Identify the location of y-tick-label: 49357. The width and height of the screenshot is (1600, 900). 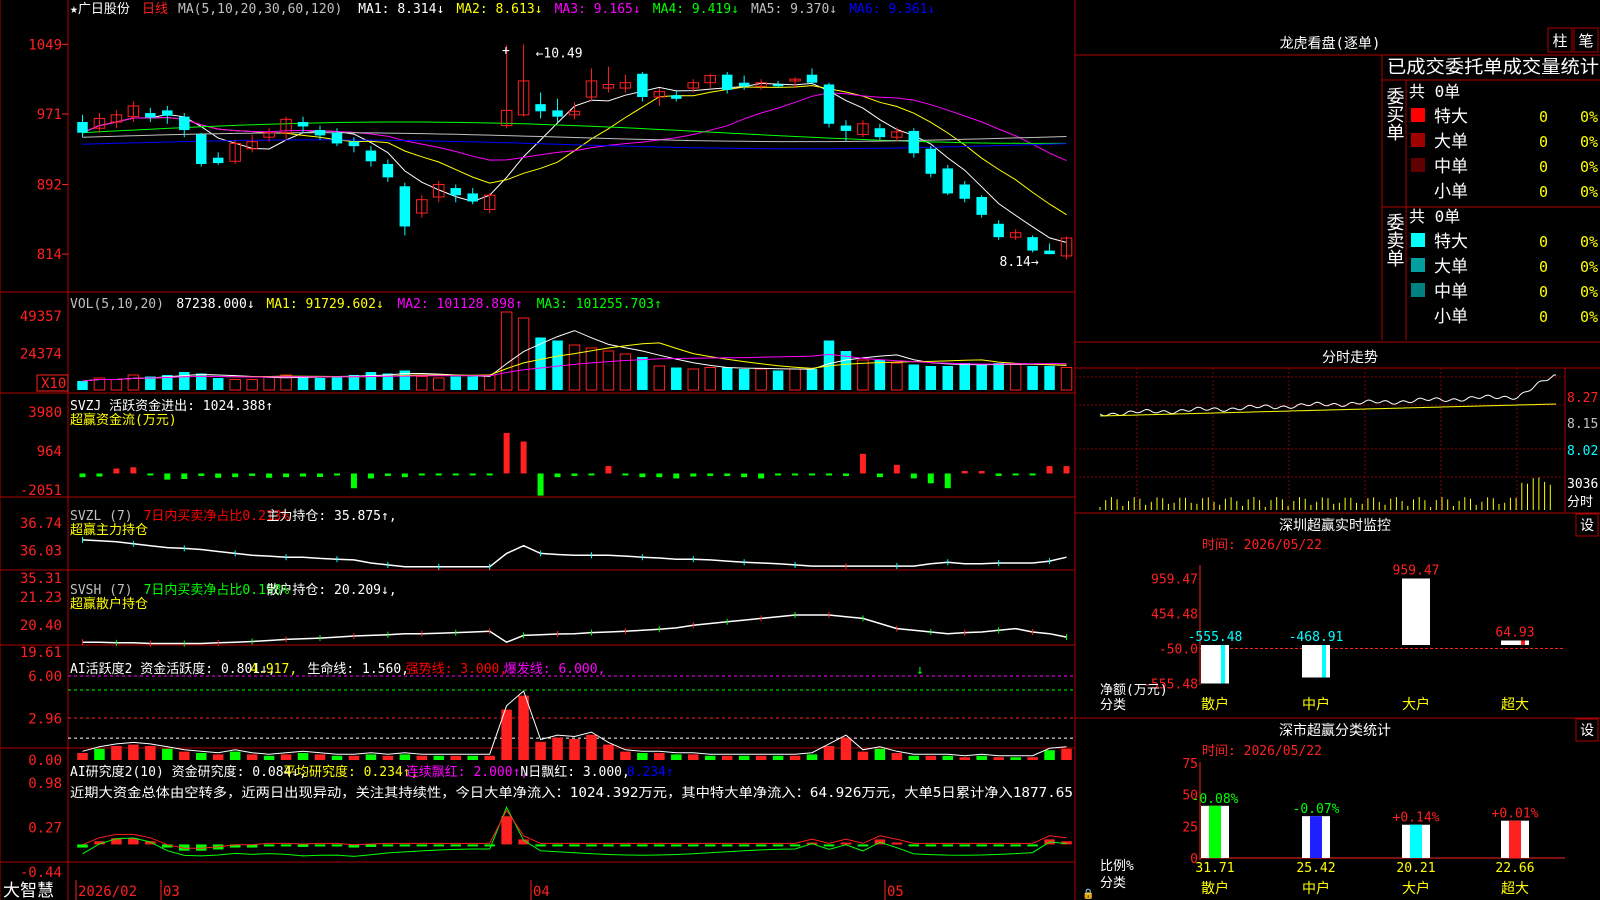
(41, 317).